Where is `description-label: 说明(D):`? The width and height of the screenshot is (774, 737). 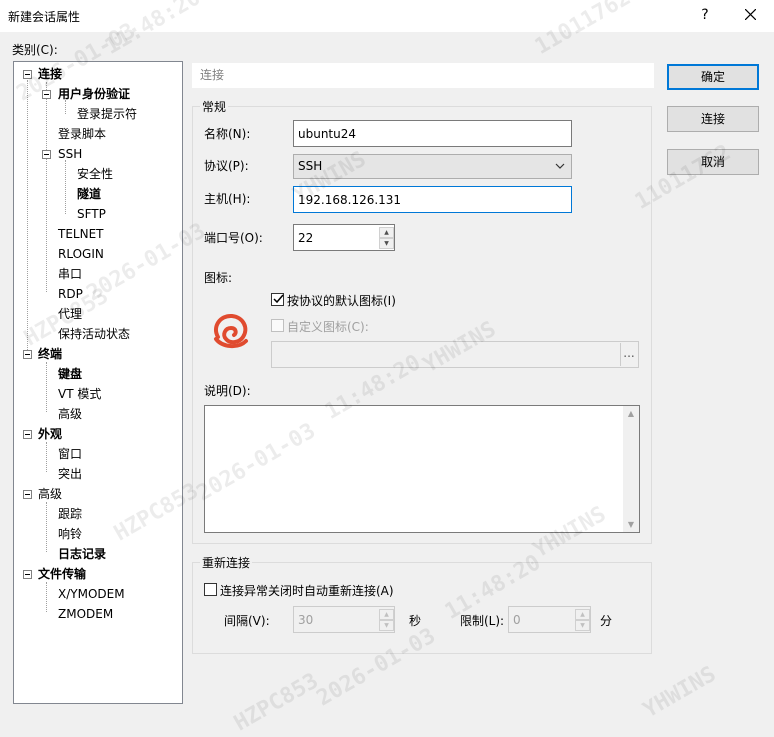 description-label: 说明(D): is located at coordinates (227, 391).